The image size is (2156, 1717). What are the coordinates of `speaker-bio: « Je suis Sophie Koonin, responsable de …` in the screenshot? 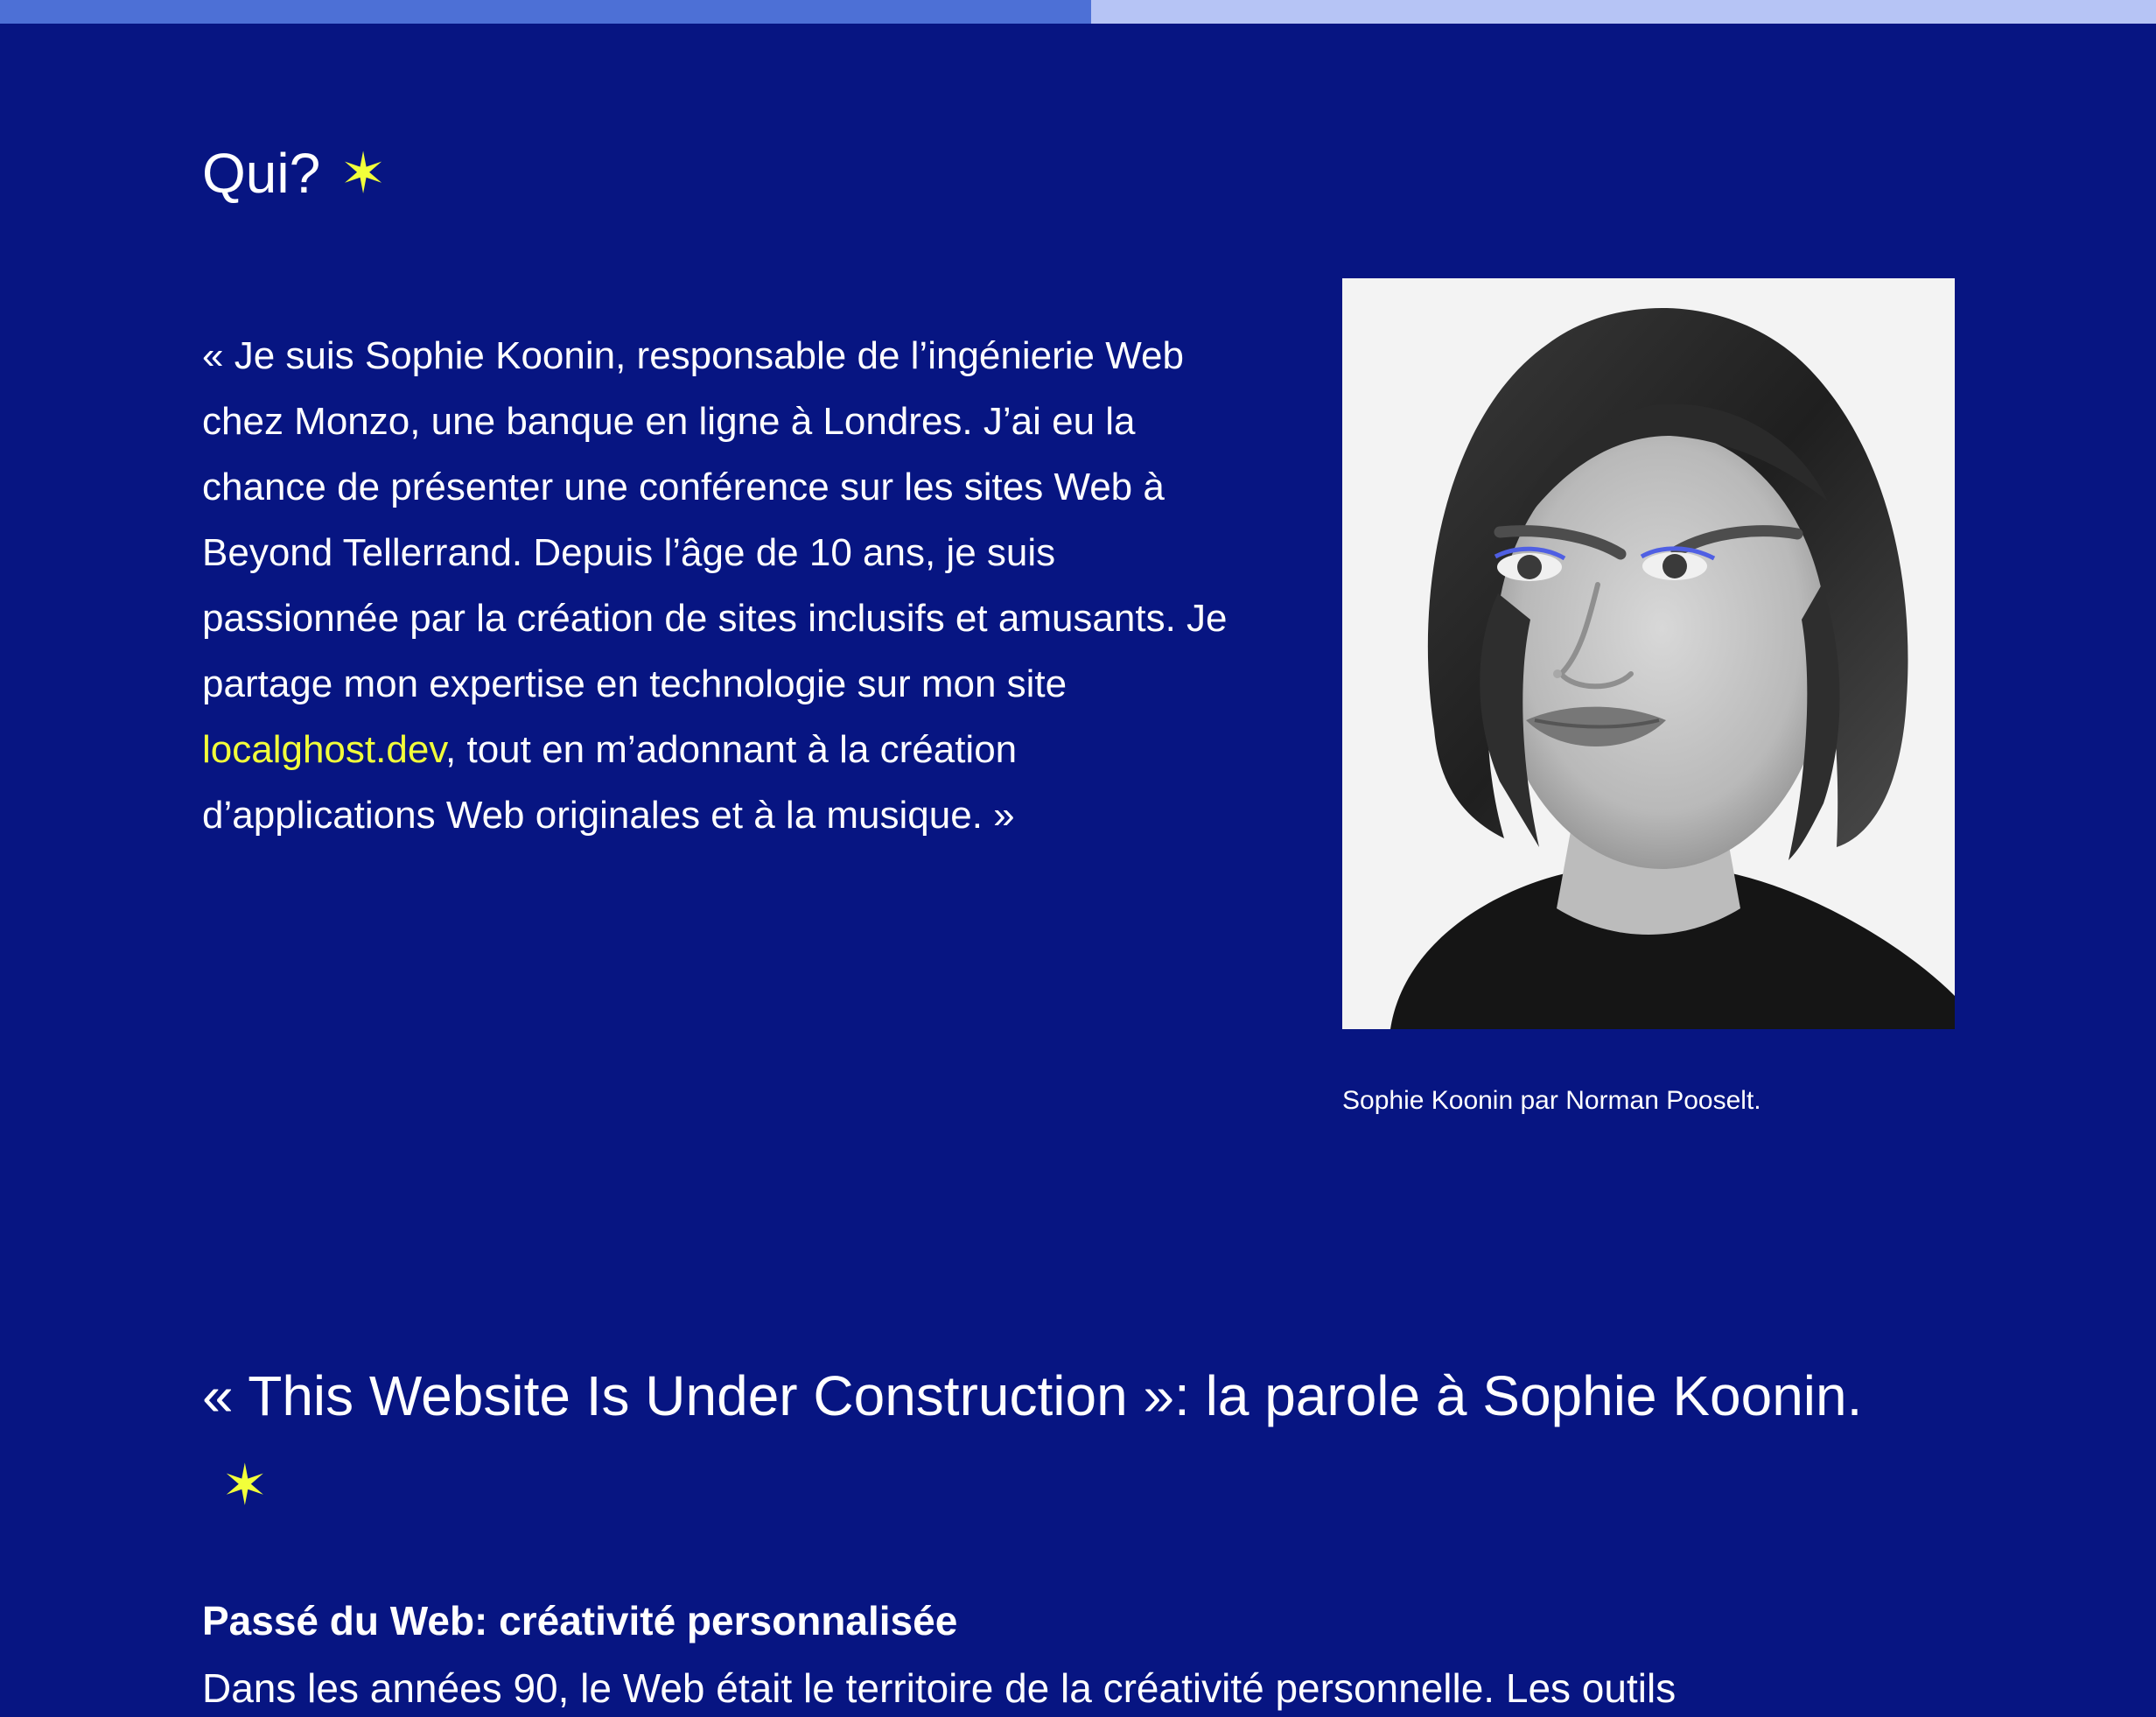 It's located at (722, 585).